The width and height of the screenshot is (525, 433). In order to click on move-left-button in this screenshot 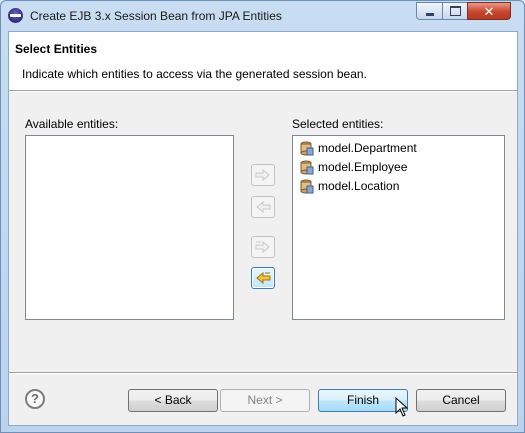, I will do `click(263, 207)`.